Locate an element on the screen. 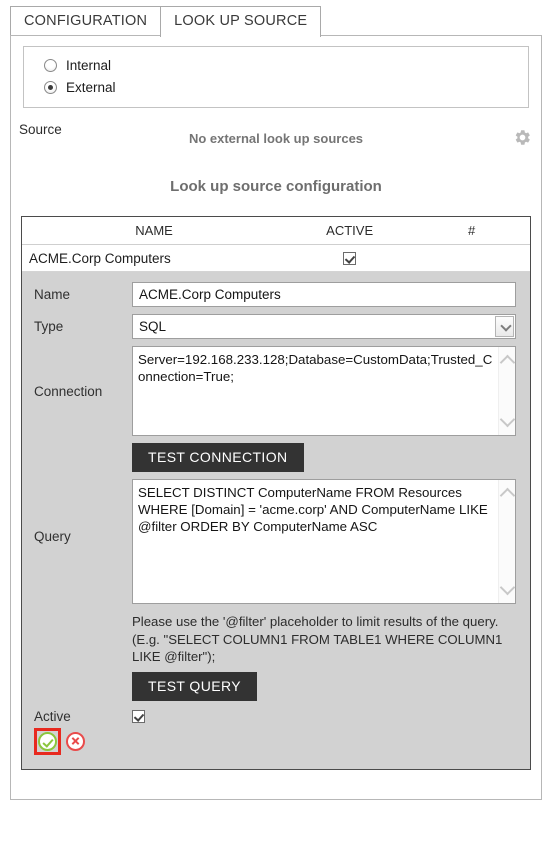  gear-icon is located at coordinates (522, 137).